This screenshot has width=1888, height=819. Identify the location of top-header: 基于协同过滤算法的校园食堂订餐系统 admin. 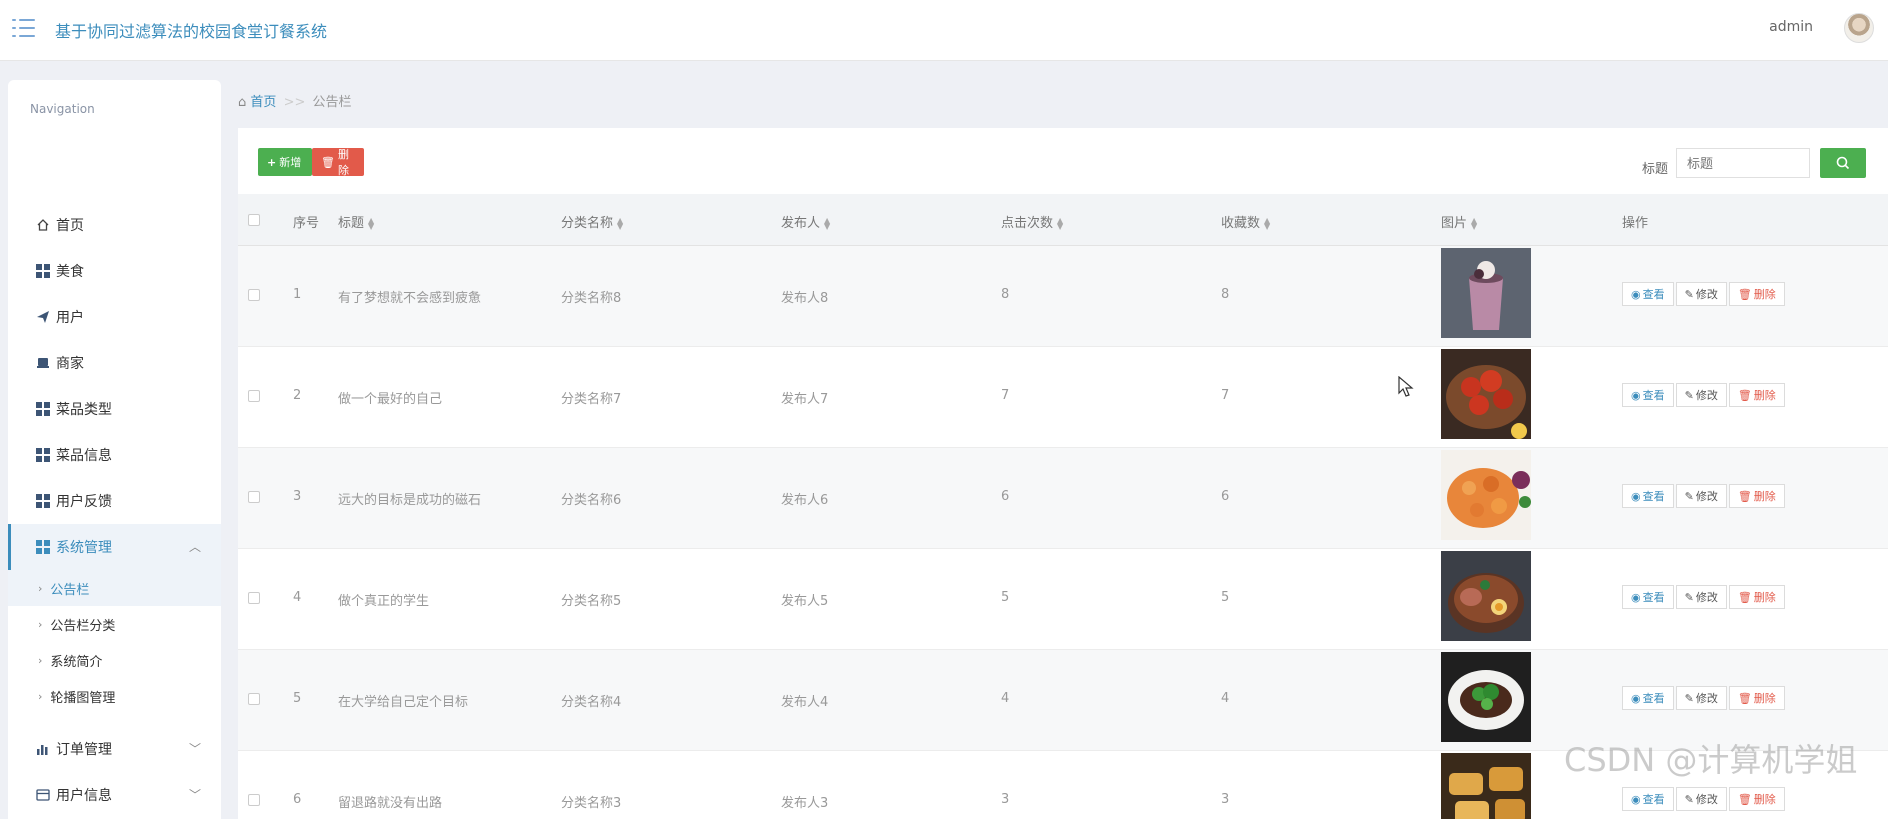
(944, 30).